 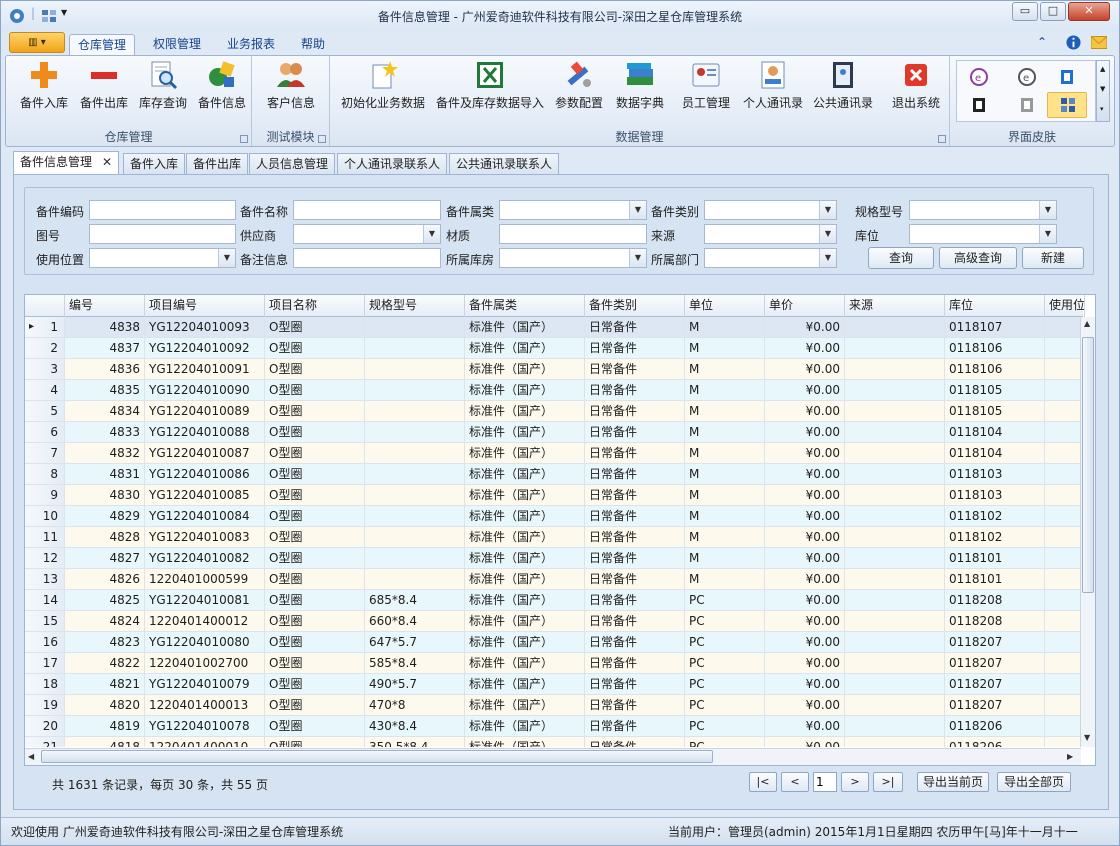 What do you see at coordinates (205, 411) in the screenshot?
I see `table-cell: YG12204010089` at bounding box center [205, 411].